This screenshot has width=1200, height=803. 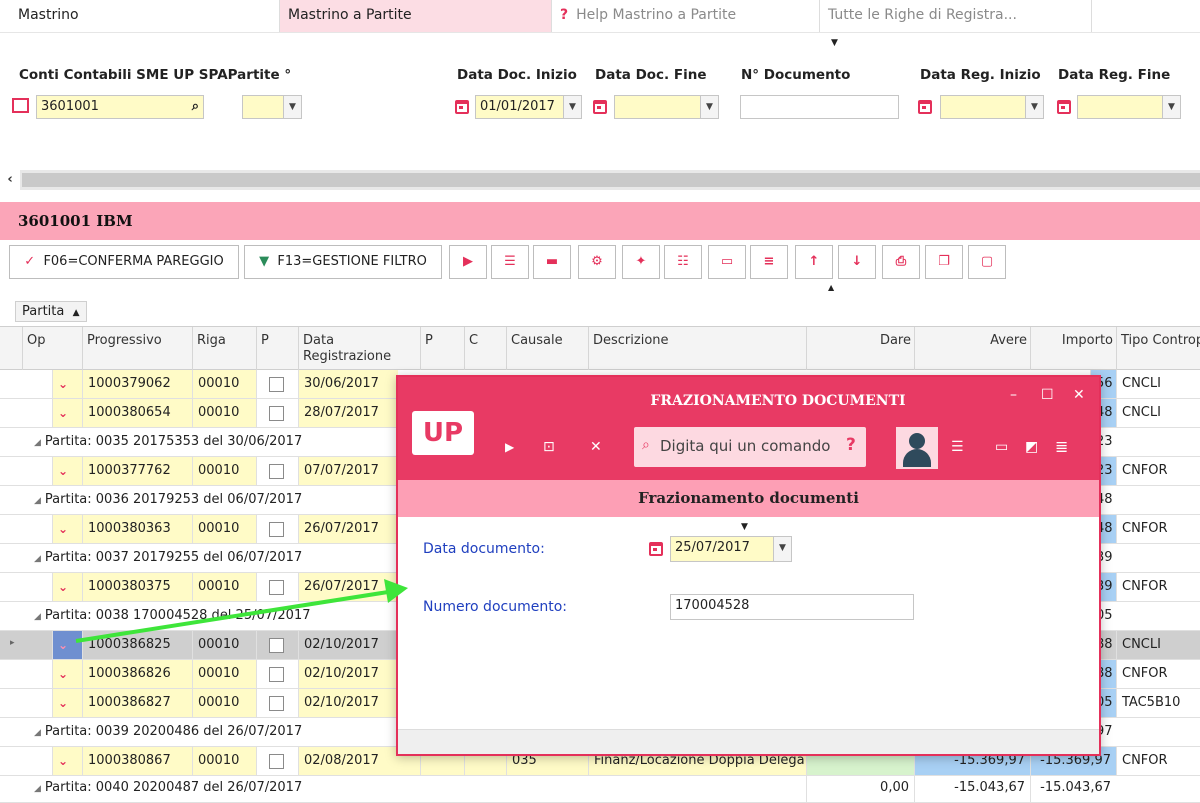 What do you see at coordinates (241, 611) in the screenshot?
I see `annotation-arrow` at bounding box center [241, 611].